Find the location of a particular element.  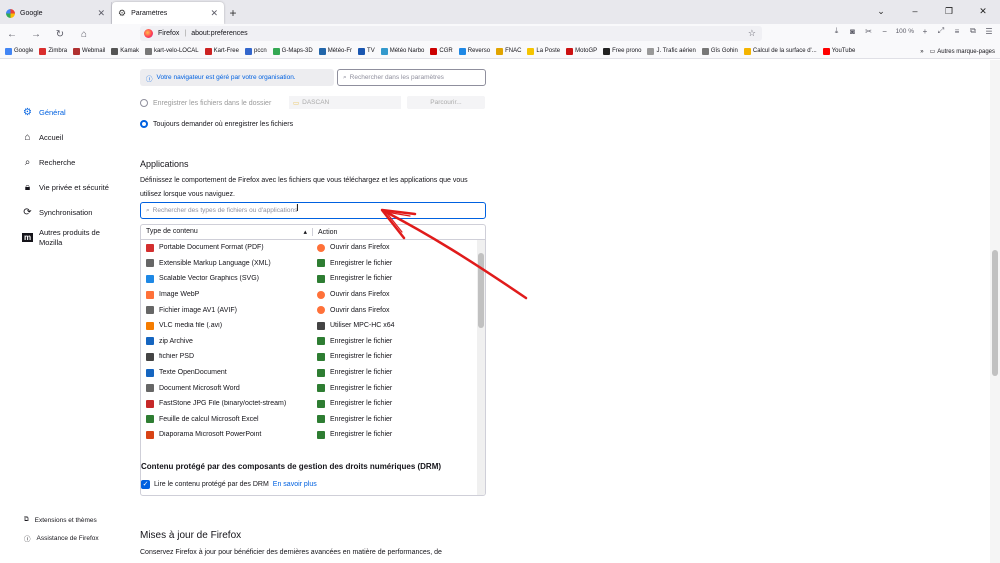

table-row: Texte OpenDocument Enregistrer le fichier is located at coordinates (313, 373).